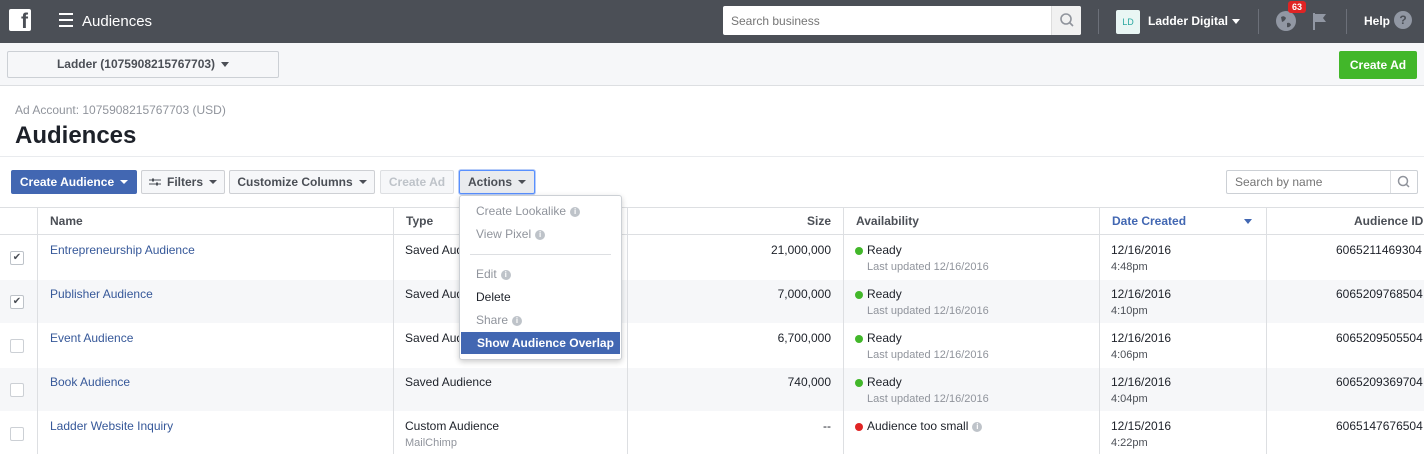 This screenshot has height=456, width=1424. What do you see at coordinates (1379, 294) in the screenshot?
I see `audience-id: 6065209768504` at bounding box center [1379, 294].